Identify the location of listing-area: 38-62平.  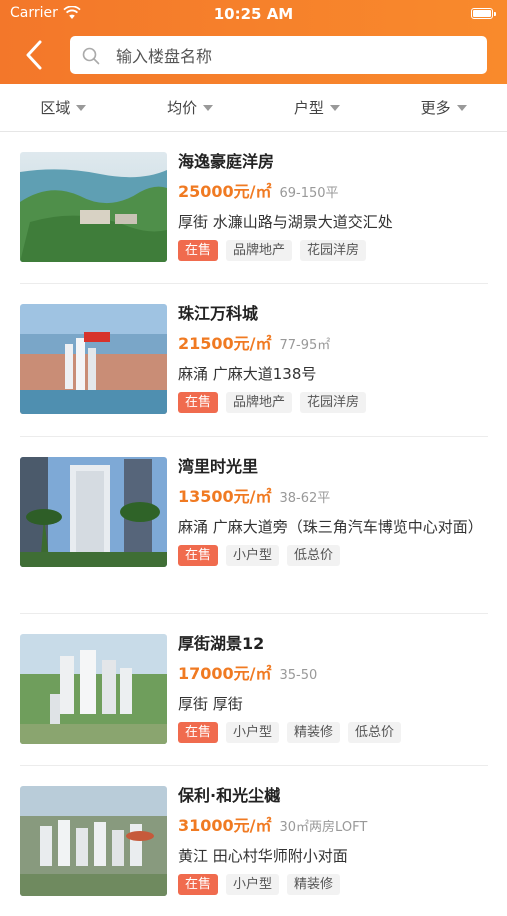
(305, 498).